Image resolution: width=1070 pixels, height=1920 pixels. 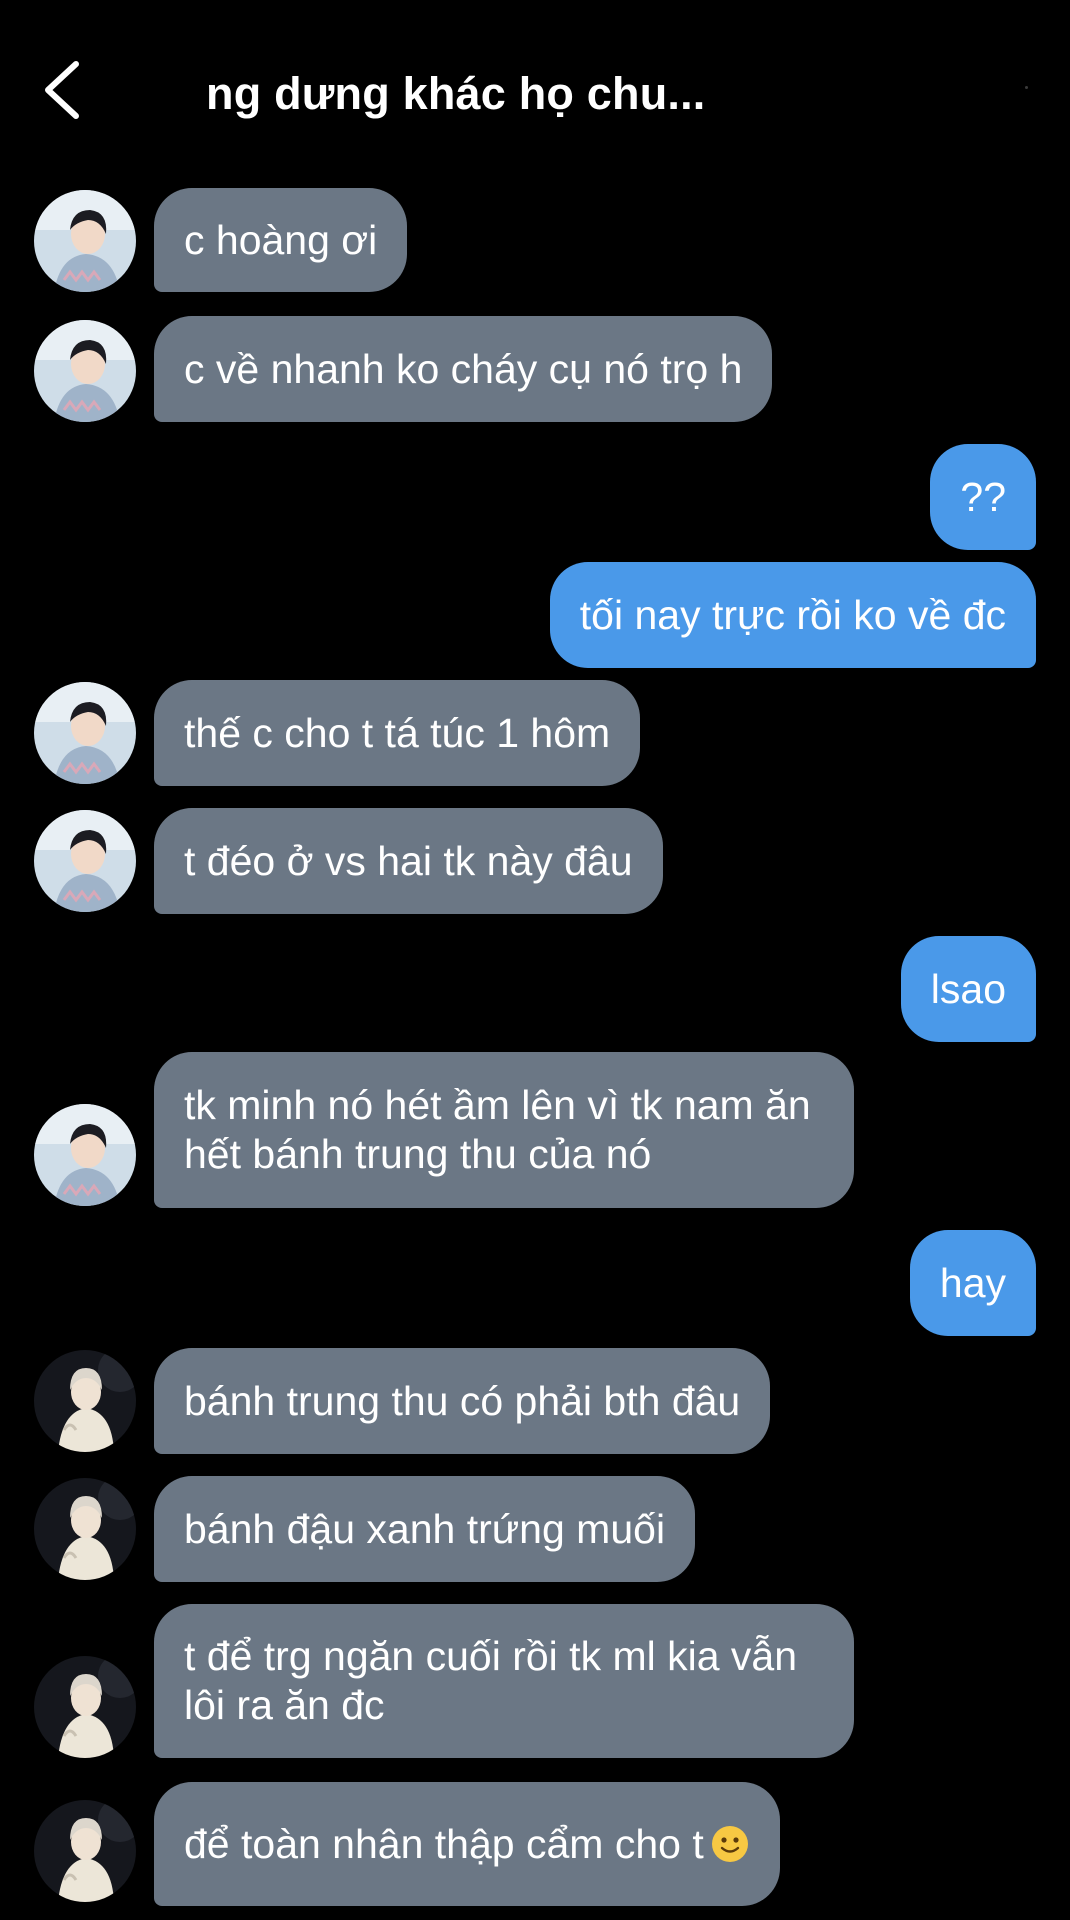 I want to click on back-button, so click(x=70, y=93).